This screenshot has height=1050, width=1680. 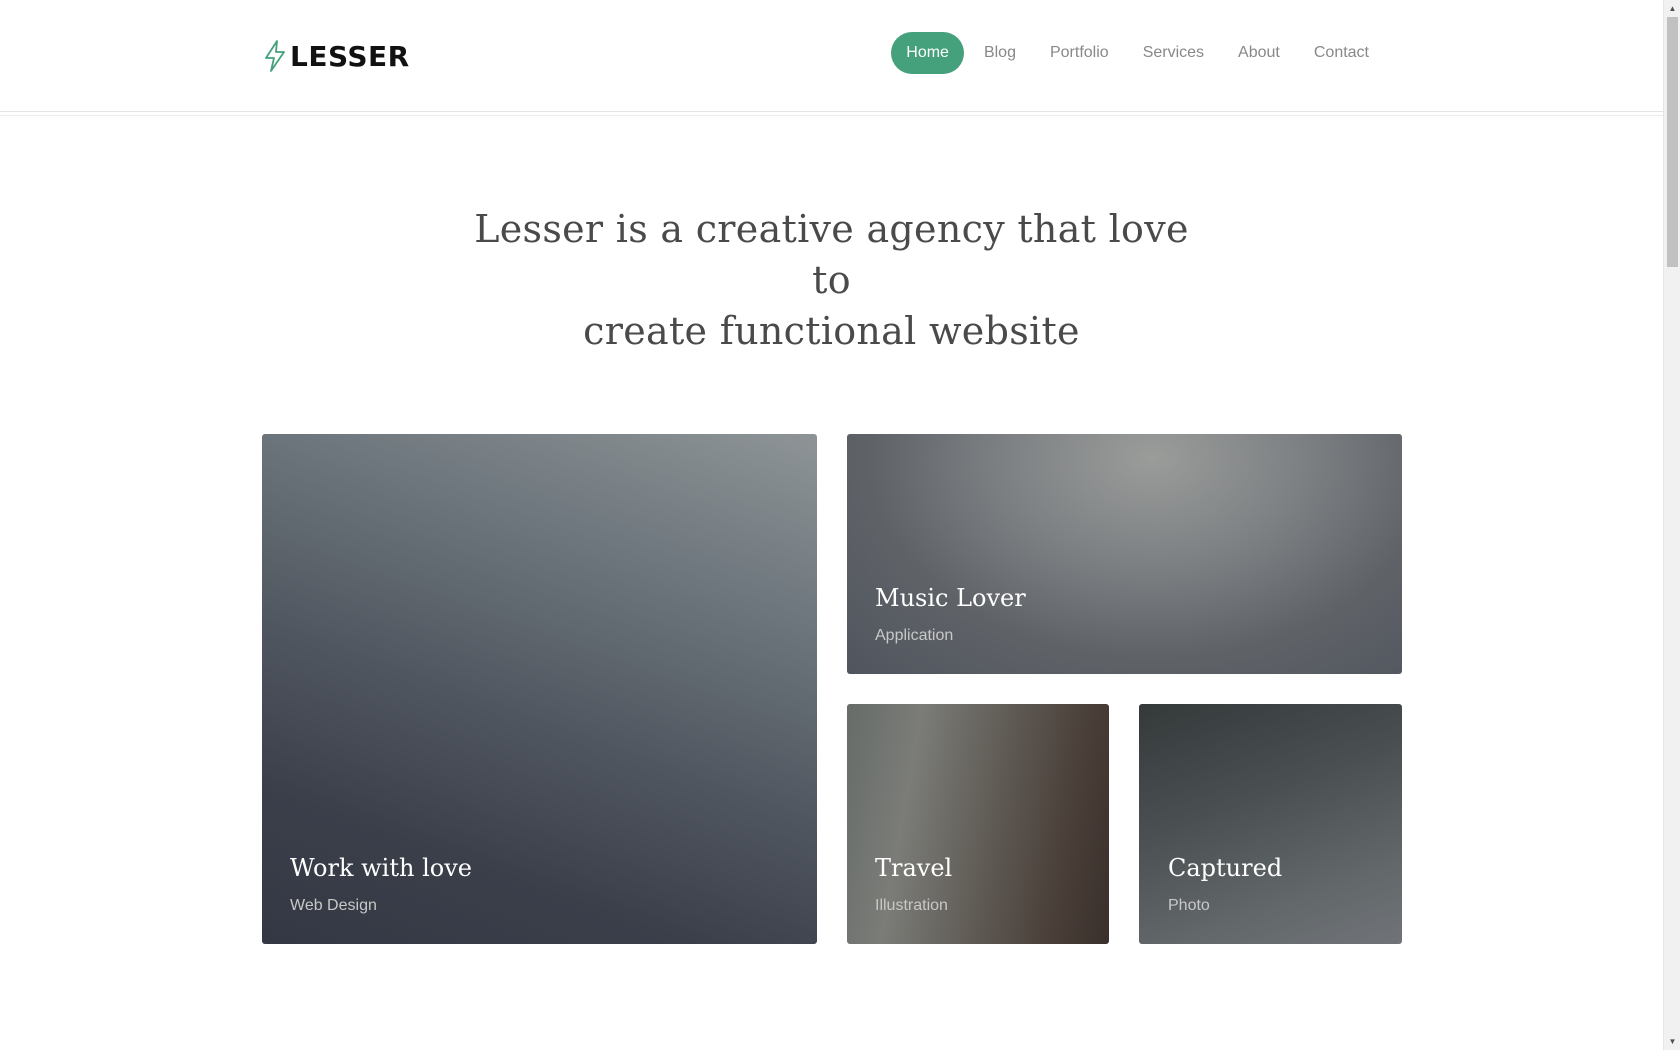 What do you see at coordinates (333, 905) in the screenshot?
I see `card-category: Web Design` at bounding box center [333, 905].